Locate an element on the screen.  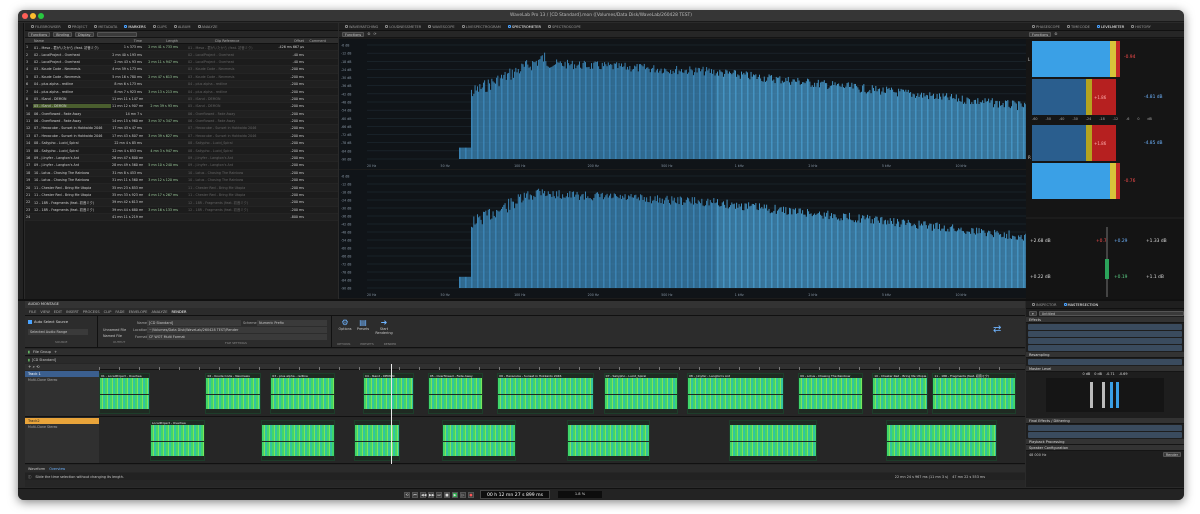
track-2-lane: LocalProject - Overhea is located at coordinates (562, 441).